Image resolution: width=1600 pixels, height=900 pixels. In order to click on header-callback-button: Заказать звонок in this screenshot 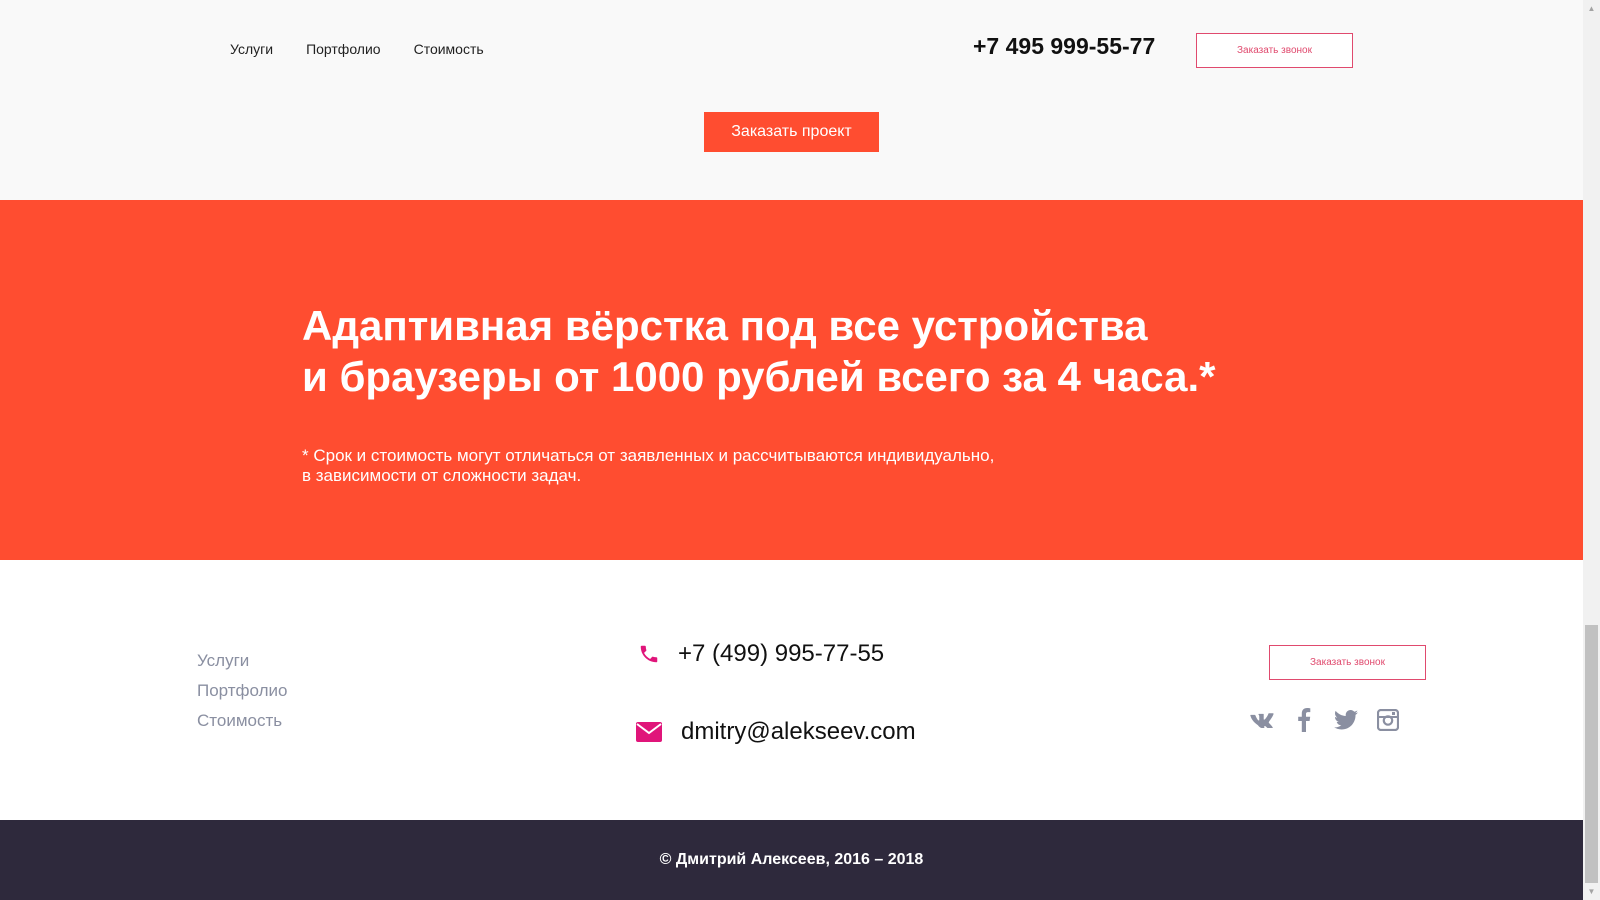, I will do `click(1274, 50)`.